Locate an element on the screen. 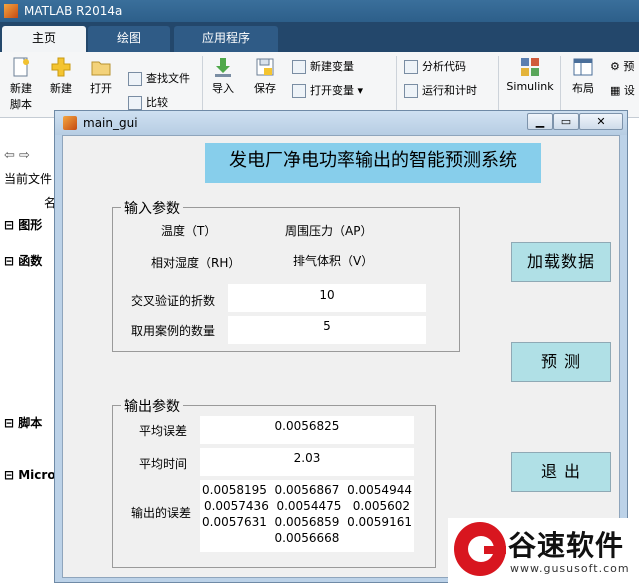 The width and height of the screenshot is (639, 583). new-variable-icon is located at coordinates (299, 67).